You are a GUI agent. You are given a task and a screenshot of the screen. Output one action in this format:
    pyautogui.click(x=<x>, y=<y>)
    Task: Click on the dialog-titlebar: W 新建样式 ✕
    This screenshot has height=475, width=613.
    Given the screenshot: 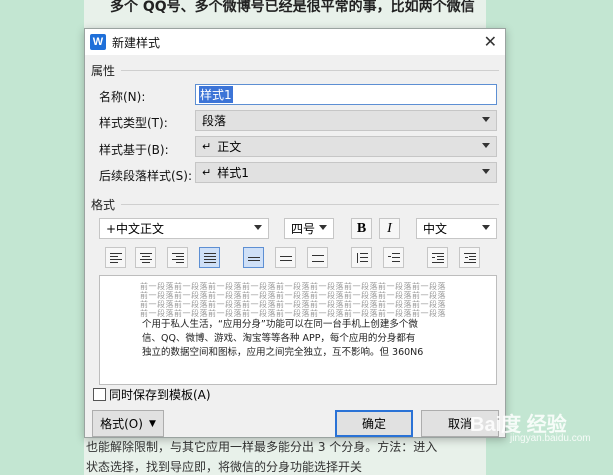 What is the action you would take?
    pyautogui.click(x=295, y=42)
    